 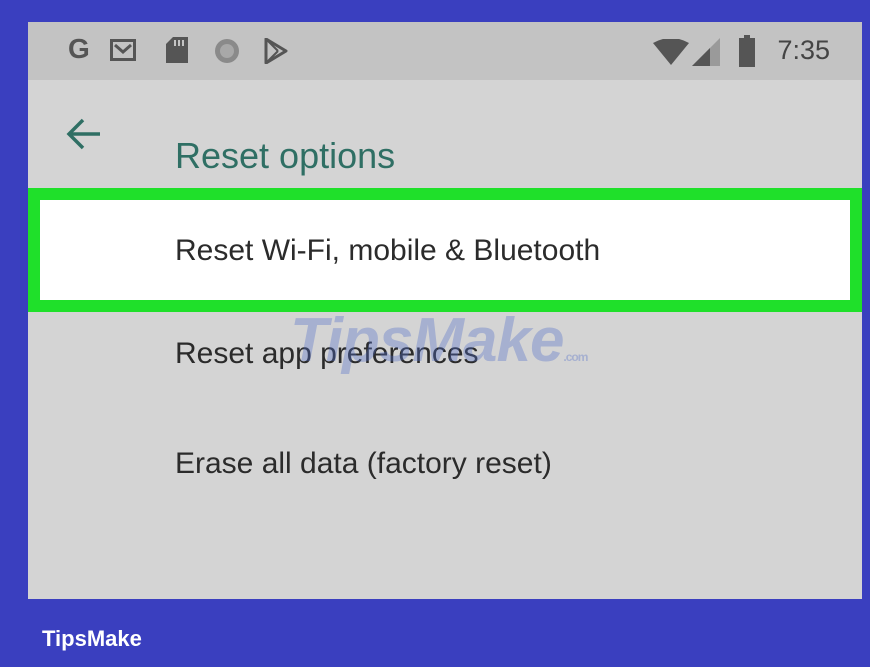 What do you see at coordinates (84, 134) in the screenshot?
I see `arrow-left-icon` at bounding box center [84, 134].